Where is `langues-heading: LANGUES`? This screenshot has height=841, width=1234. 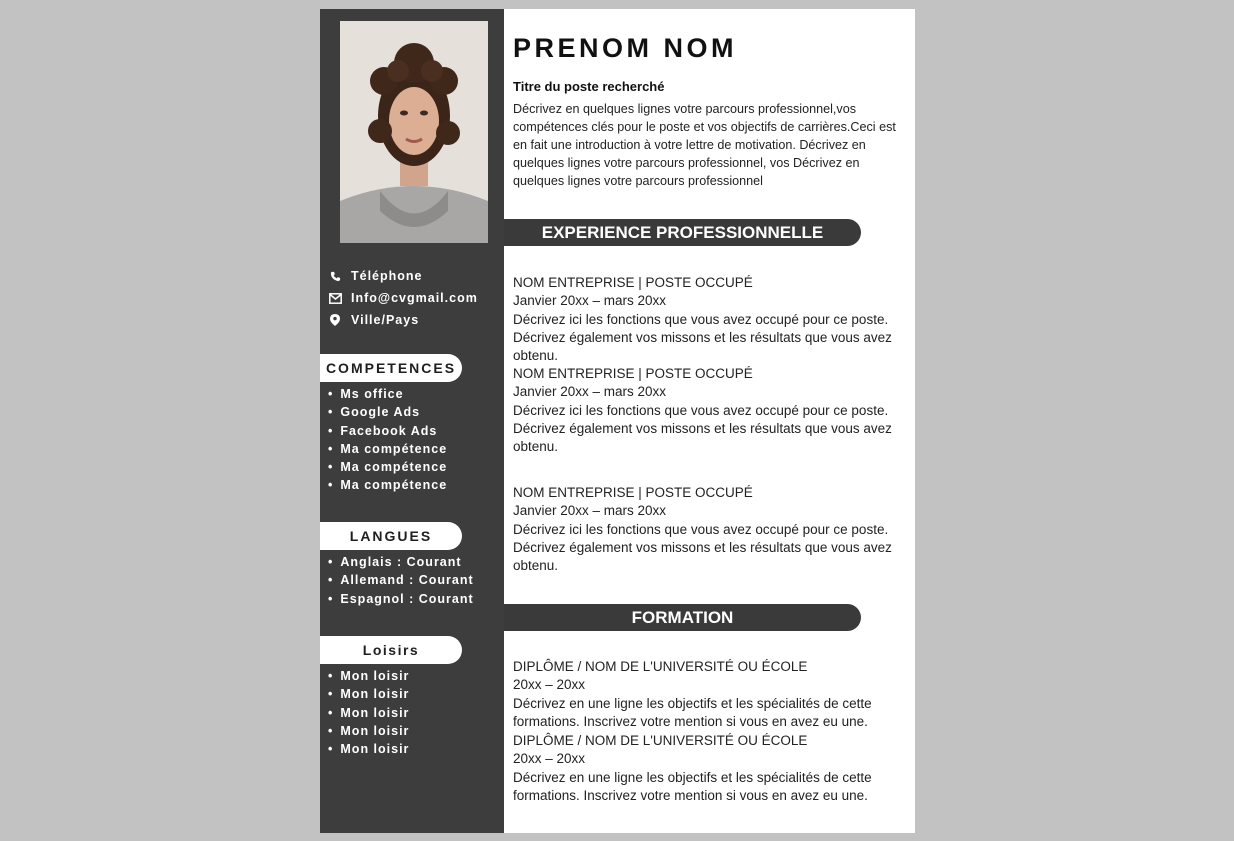 langues-heading: LANGUES is located at coordinates (391, 536).